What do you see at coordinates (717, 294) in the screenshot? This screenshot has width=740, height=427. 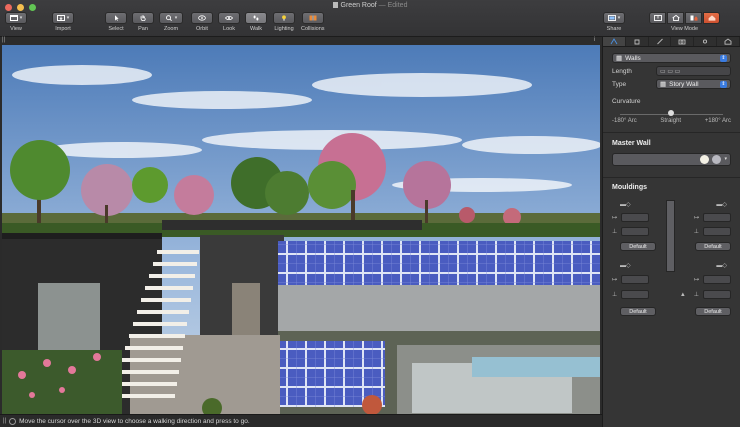 I see `moulding-height-bottom-right` at bounding box center [717, 294].